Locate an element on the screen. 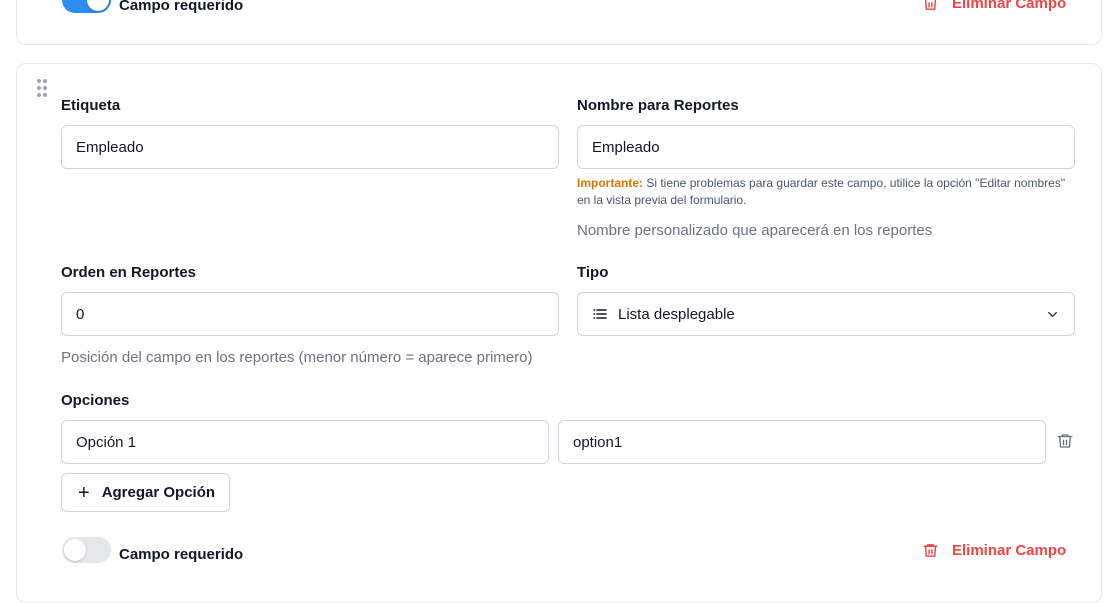  type-title: Tipo is located at coordinates (593, 272).